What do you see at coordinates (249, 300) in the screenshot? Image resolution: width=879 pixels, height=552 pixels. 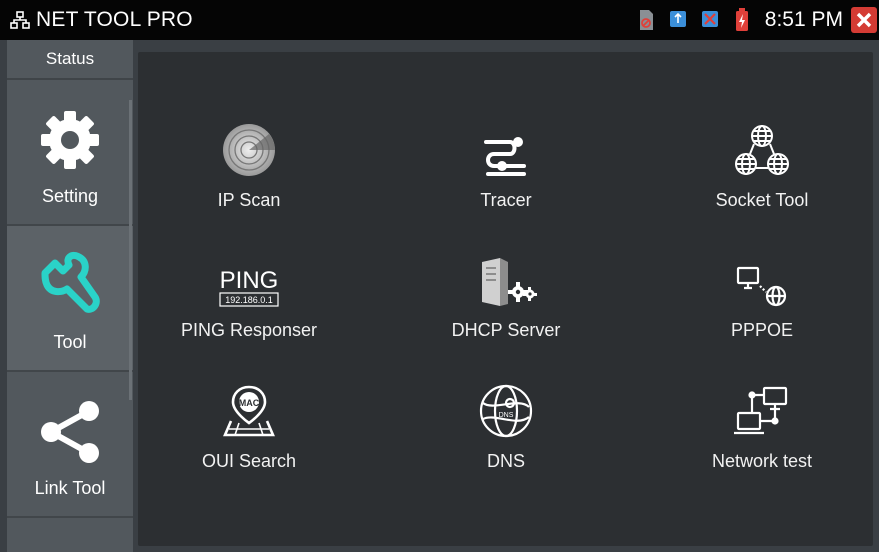 I see `ping-icon-subtext: 192.186.0.1` at bounding box center [249, 300].